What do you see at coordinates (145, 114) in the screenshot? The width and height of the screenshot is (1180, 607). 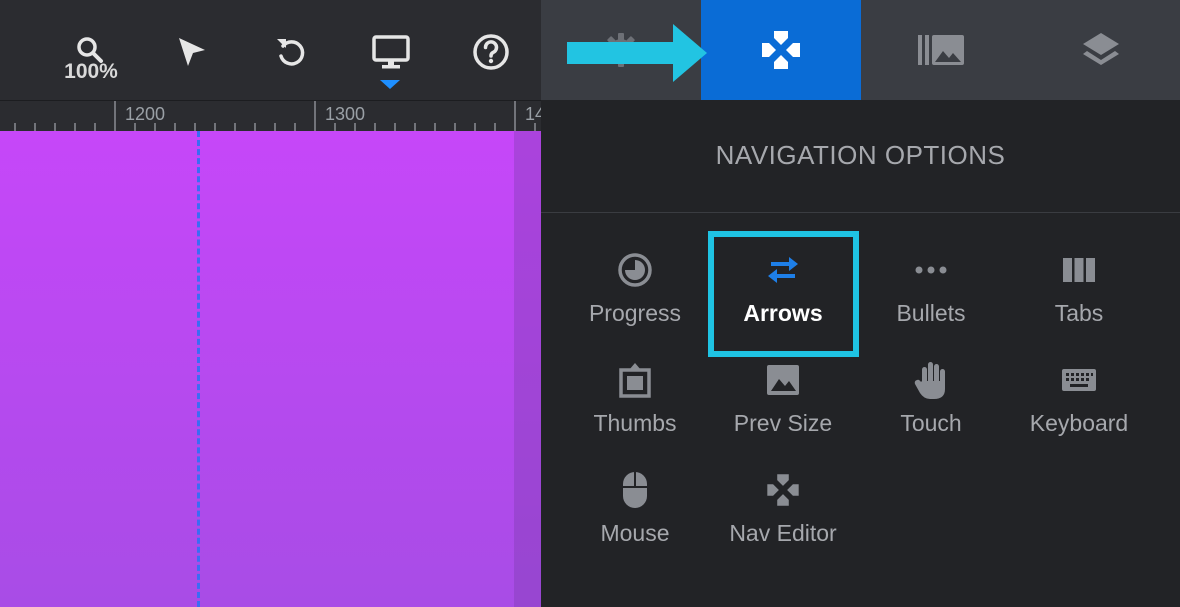 I see `ruler-label: 1200` at bounding box center [145, 114].